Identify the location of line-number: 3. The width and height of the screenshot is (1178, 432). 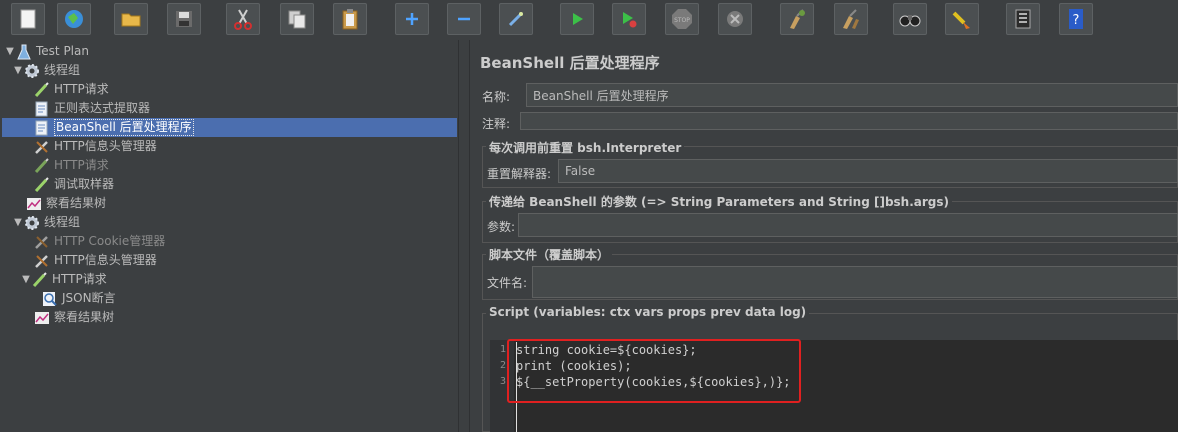
(502, 381).